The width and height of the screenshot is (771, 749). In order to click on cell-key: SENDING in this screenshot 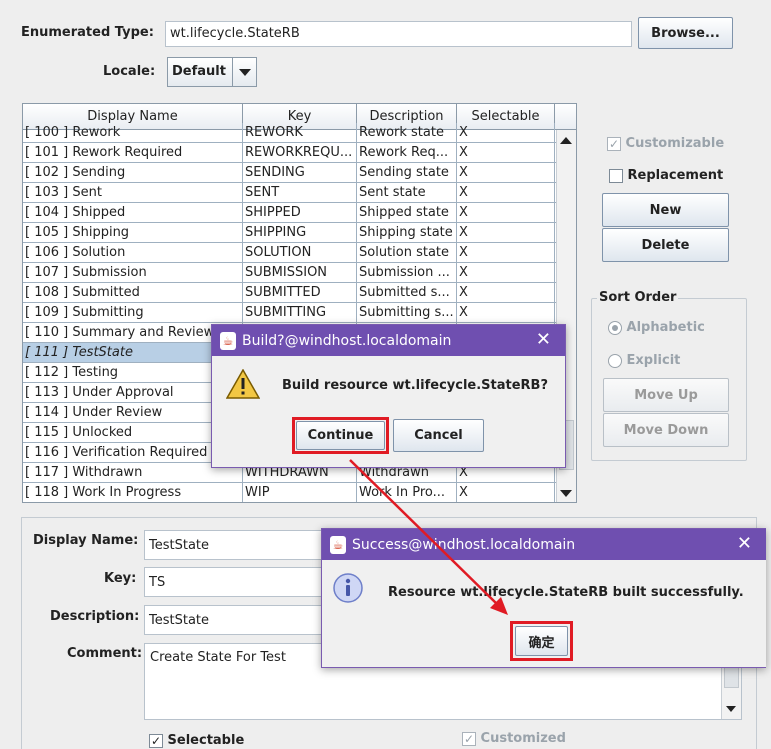, I will do `click(300, 172)`.